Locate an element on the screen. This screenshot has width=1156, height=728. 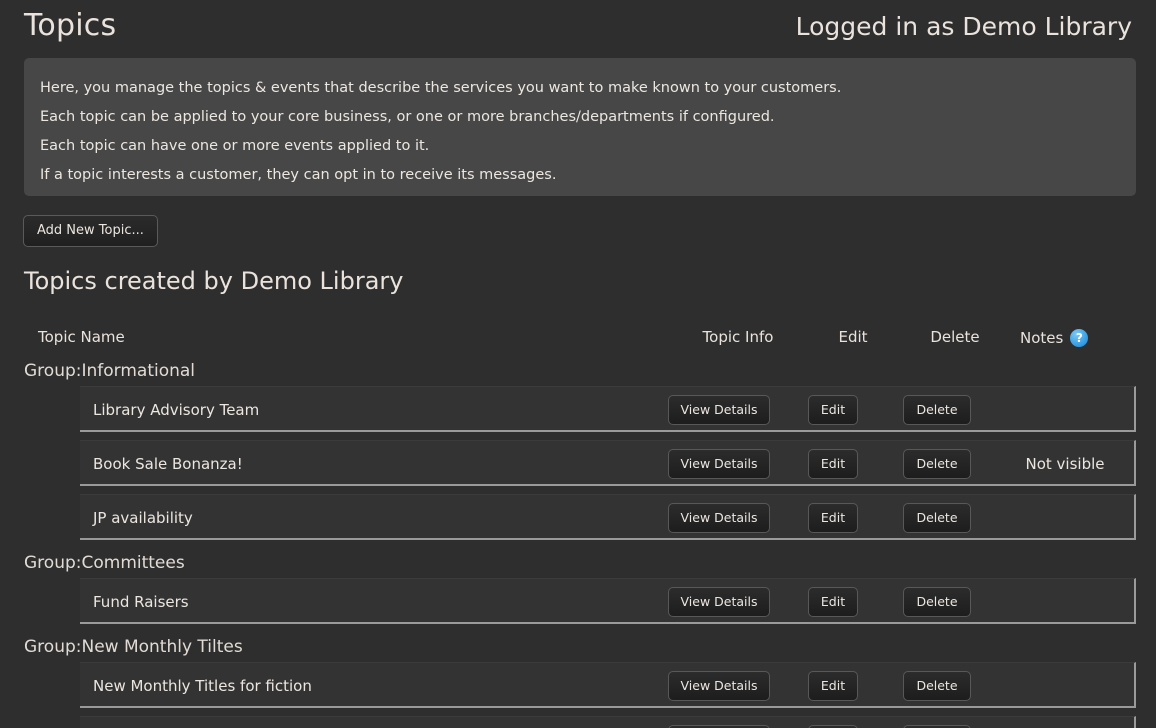
topic-name: Book Sale Bonanza! is located at coordinates (168, 464).